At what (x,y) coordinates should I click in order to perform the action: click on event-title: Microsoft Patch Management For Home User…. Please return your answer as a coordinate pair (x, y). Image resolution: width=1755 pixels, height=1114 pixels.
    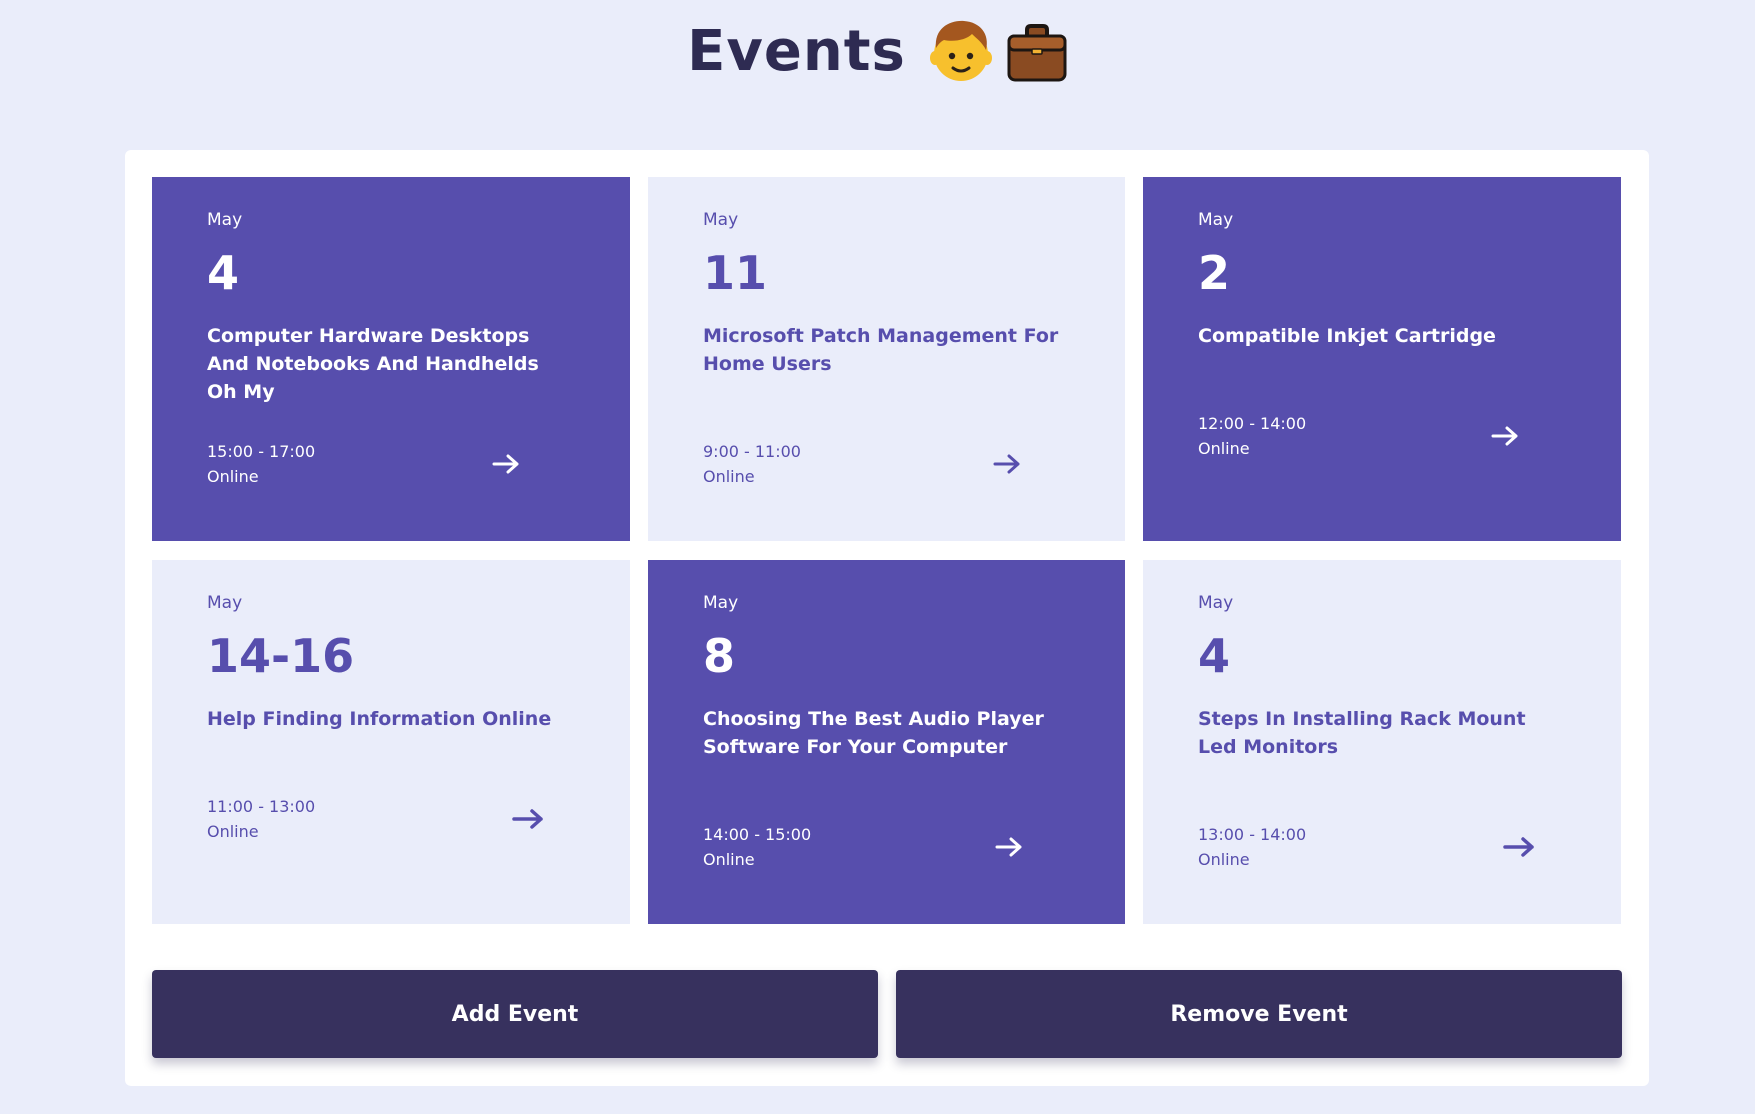
    Looking at the image, I should click on (881, 350).